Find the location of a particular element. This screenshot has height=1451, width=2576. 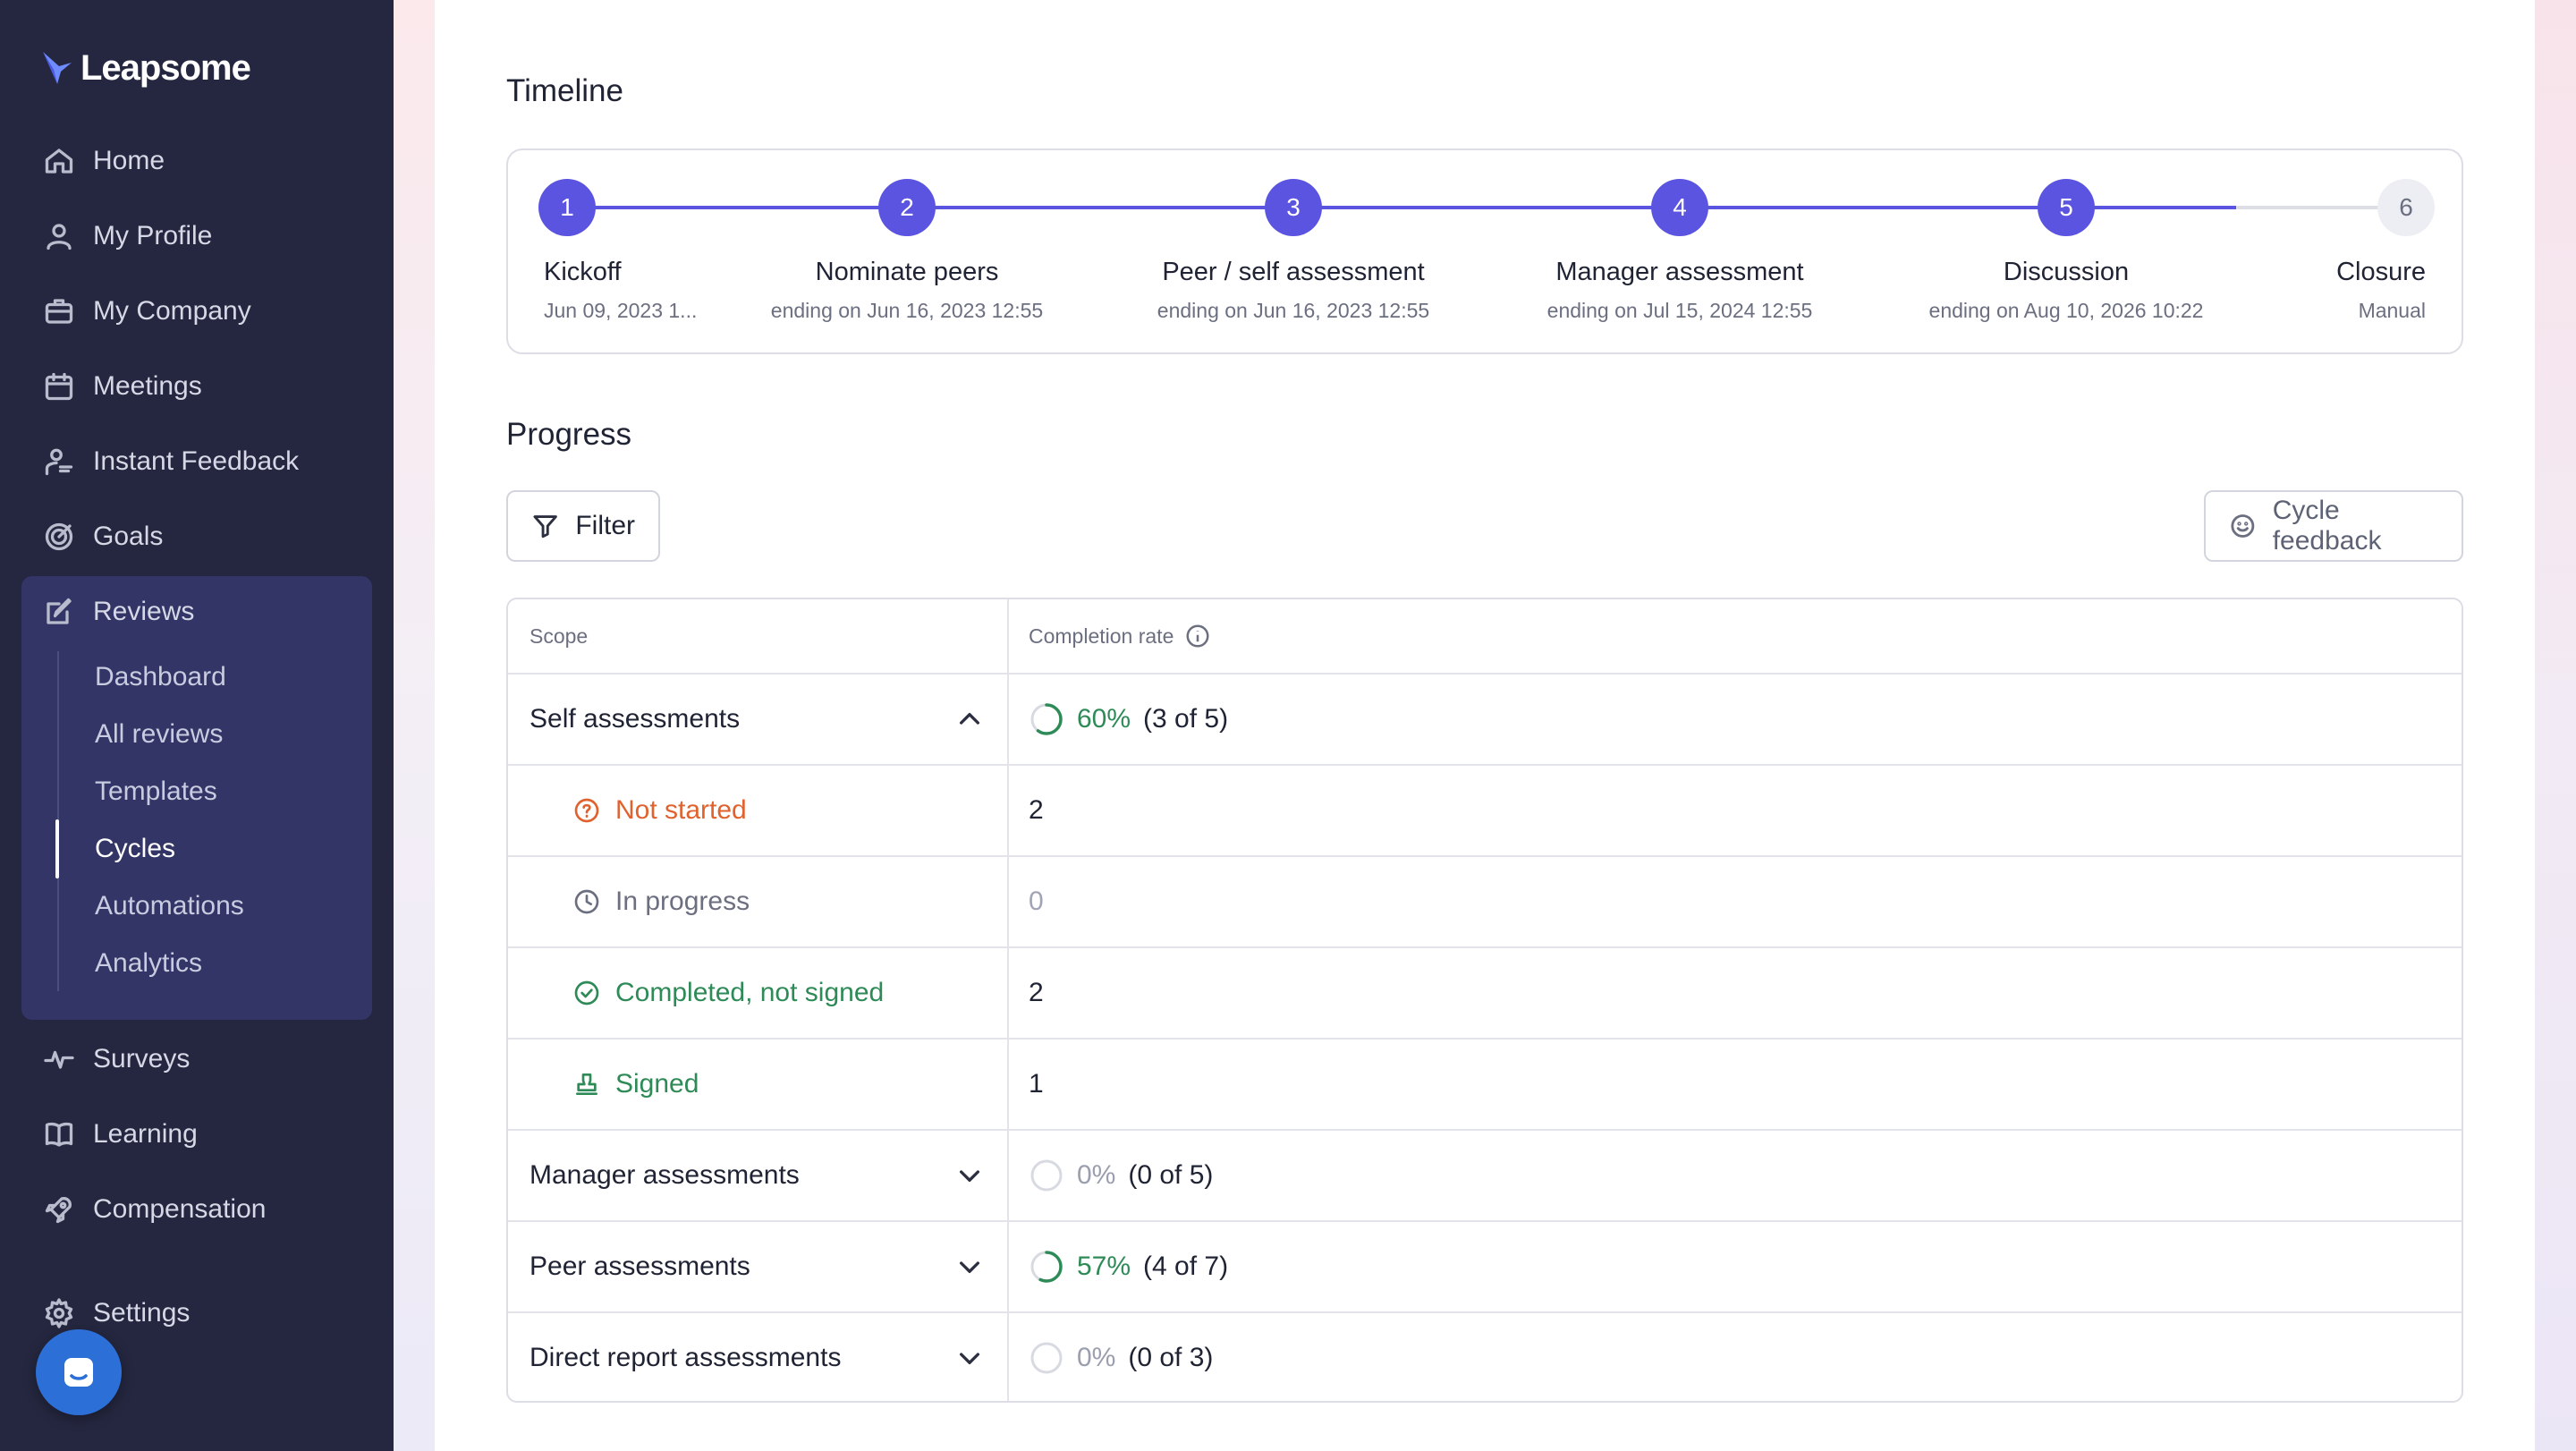

status-cell: In progress is located at coordinates (661, 901).